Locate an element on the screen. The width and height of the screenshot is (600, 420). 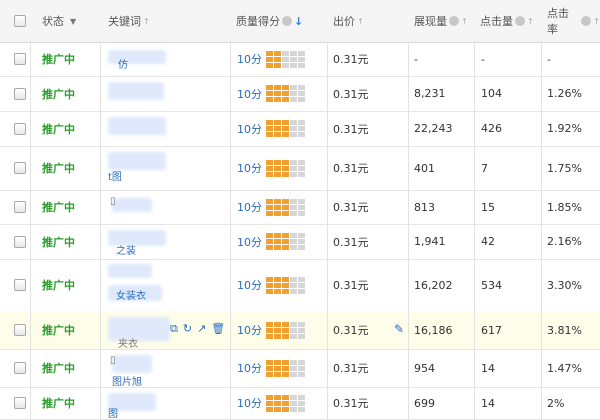
row-actions: ⧉ ↻ ↗ 🗑 is located at coordinates (197, 329).